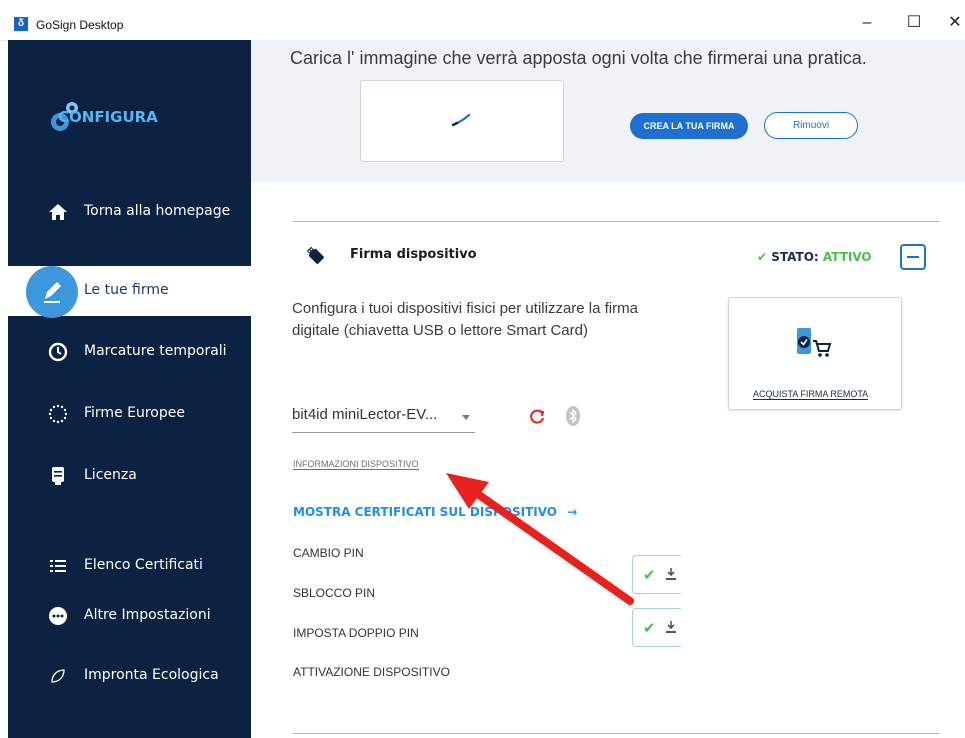 The width and height of the screenshot is (965, 738). What do you see at coordinates (572, 512) in the screenshot?
I see `arrow-right-icon: →` at bounding box center [572, 512].